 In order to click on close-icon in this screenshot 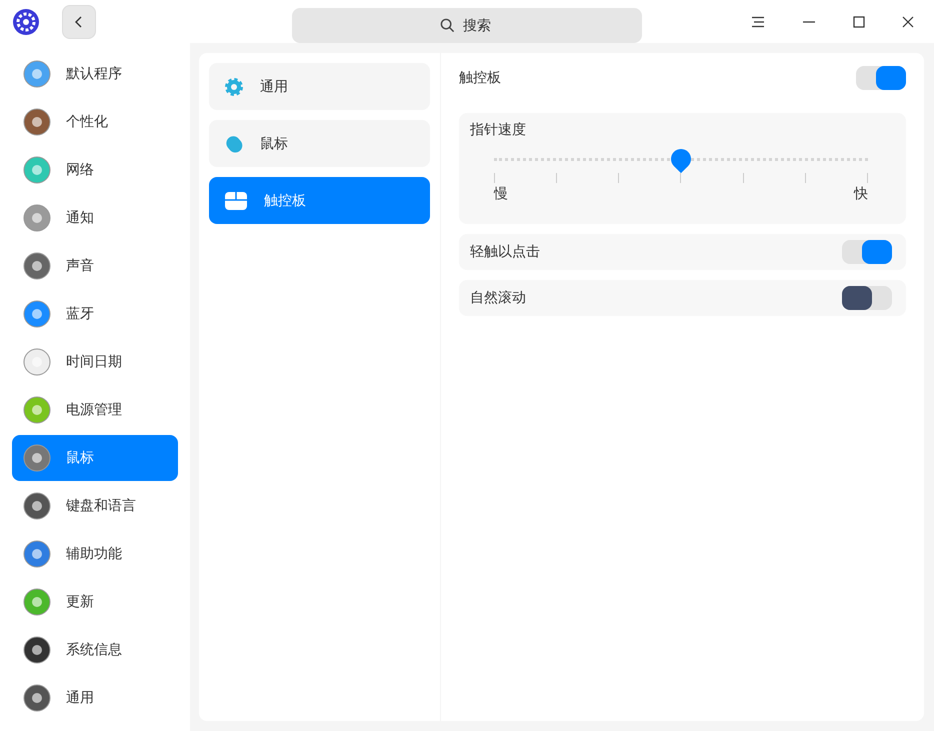, I will do `click(908, 22)`.